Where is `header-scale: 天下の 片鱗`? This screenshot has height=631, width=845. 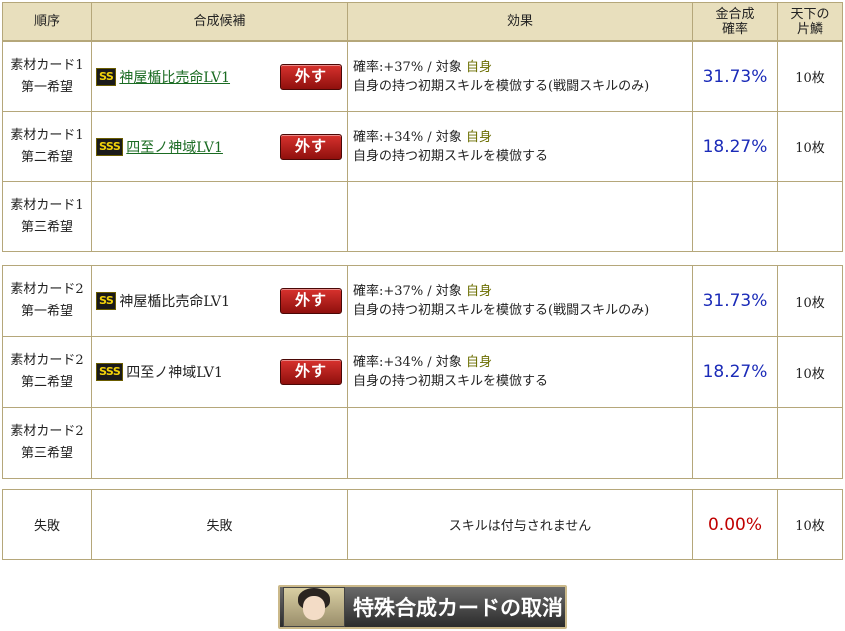 header-scale: 天下の 片鱗 is located at coordinates (810, 21).